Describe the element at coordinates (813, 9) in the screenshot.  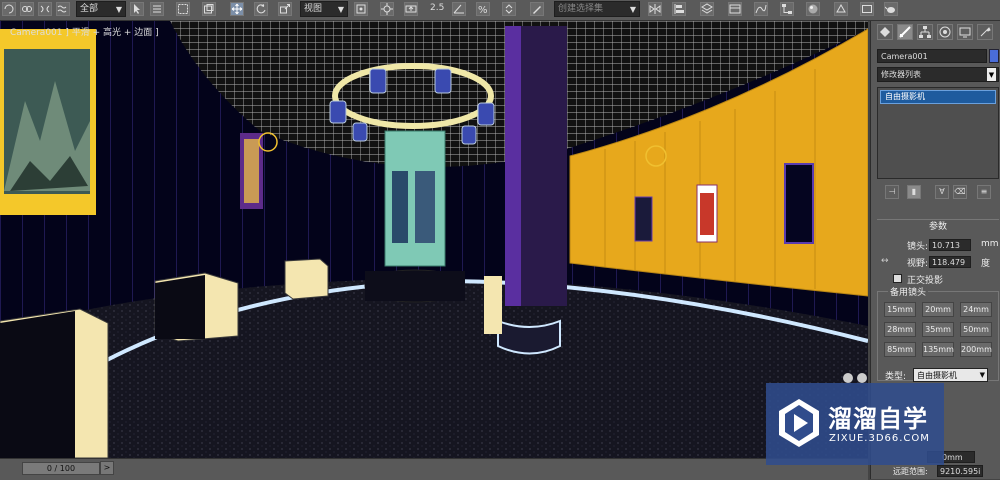
I see `material-editor-icon` at that location.